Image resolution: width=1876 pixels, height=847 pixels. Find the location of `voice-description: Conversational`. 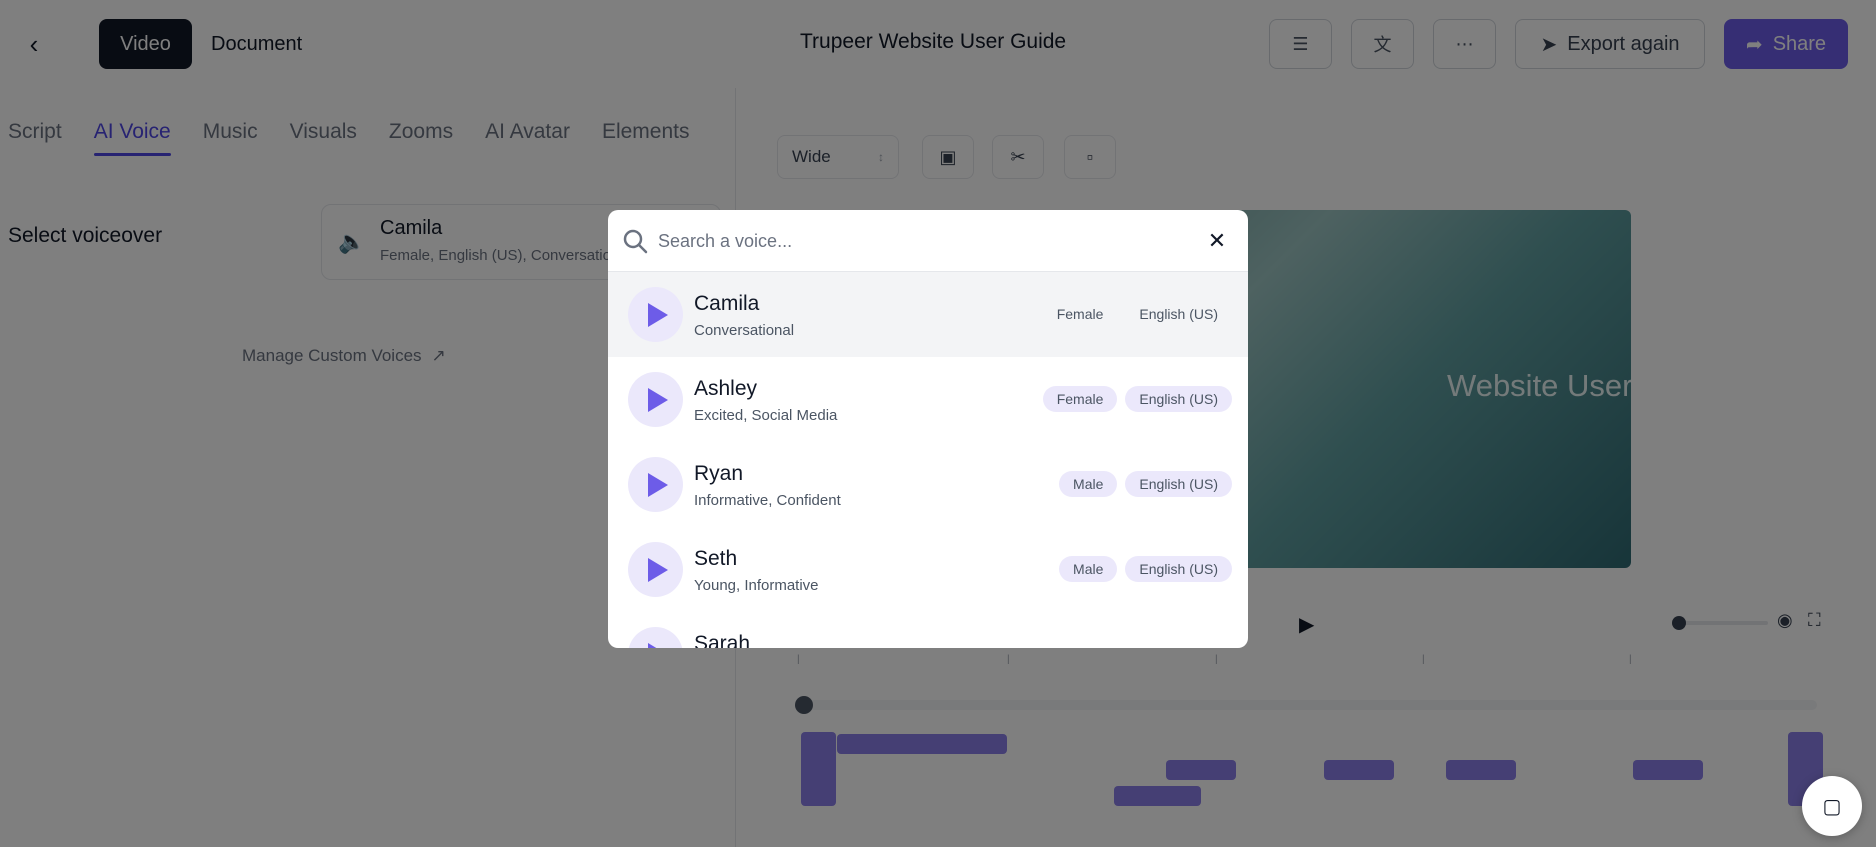

voice-description: Conversational is located at coordinates (744, 330).